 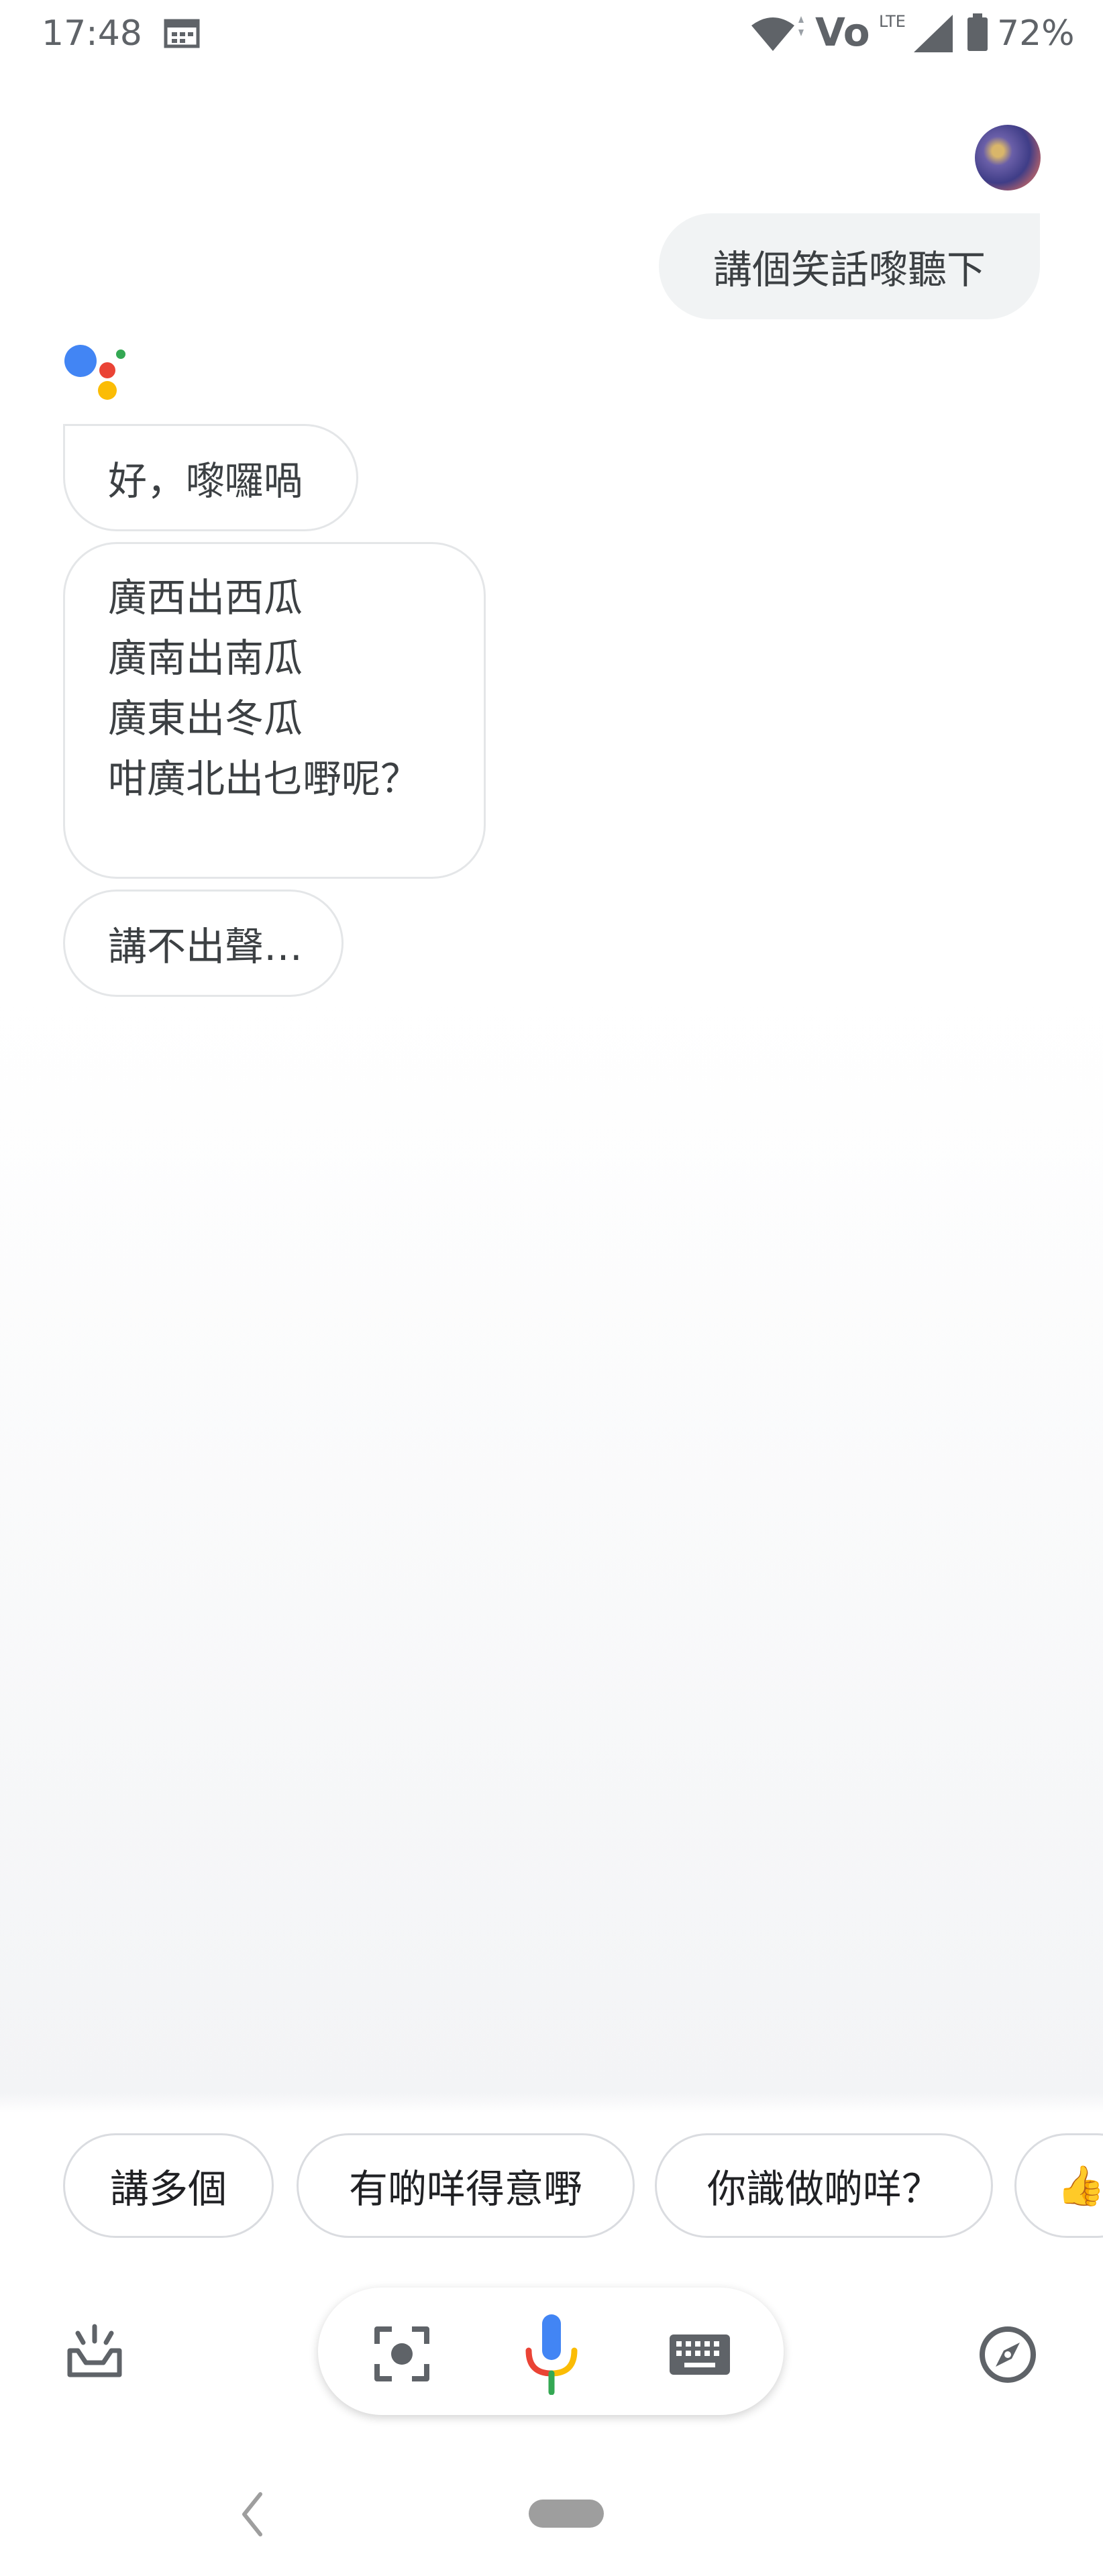 What do you see at coordinates (824, 2185) in the screenshot?
I see `suggestion-chip: 你識做啲咩？` at bounding box center [824, 2185].